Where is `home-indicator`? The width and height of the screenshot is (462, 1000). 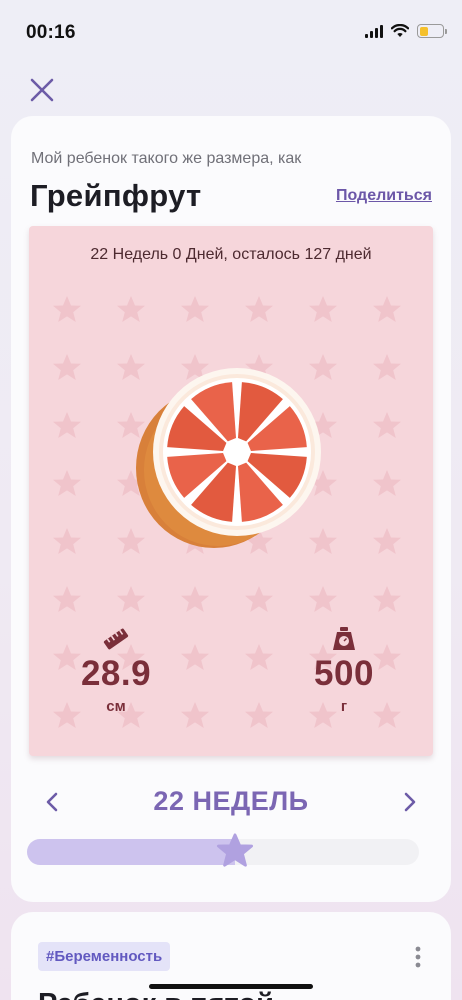 home-indicator is located at coordinates (231, 986).